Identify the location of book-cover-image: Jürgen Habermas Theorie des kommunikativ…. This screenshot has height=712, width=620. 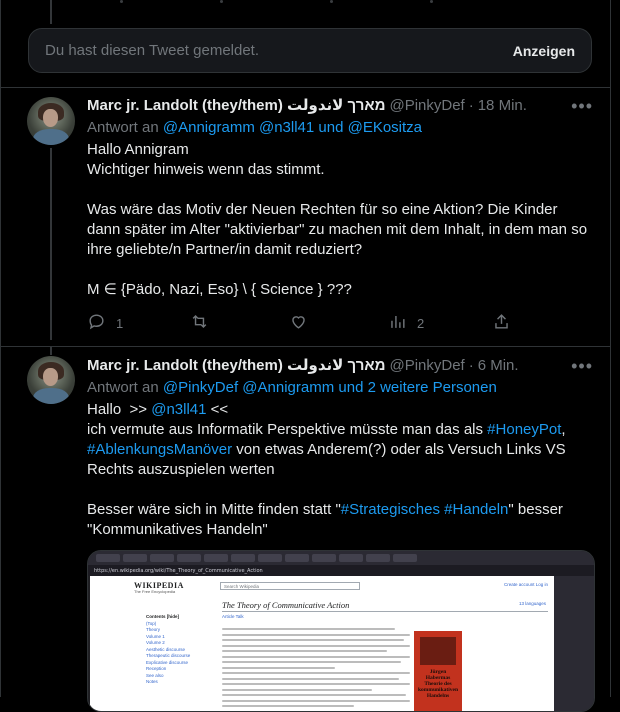
(438, 671).